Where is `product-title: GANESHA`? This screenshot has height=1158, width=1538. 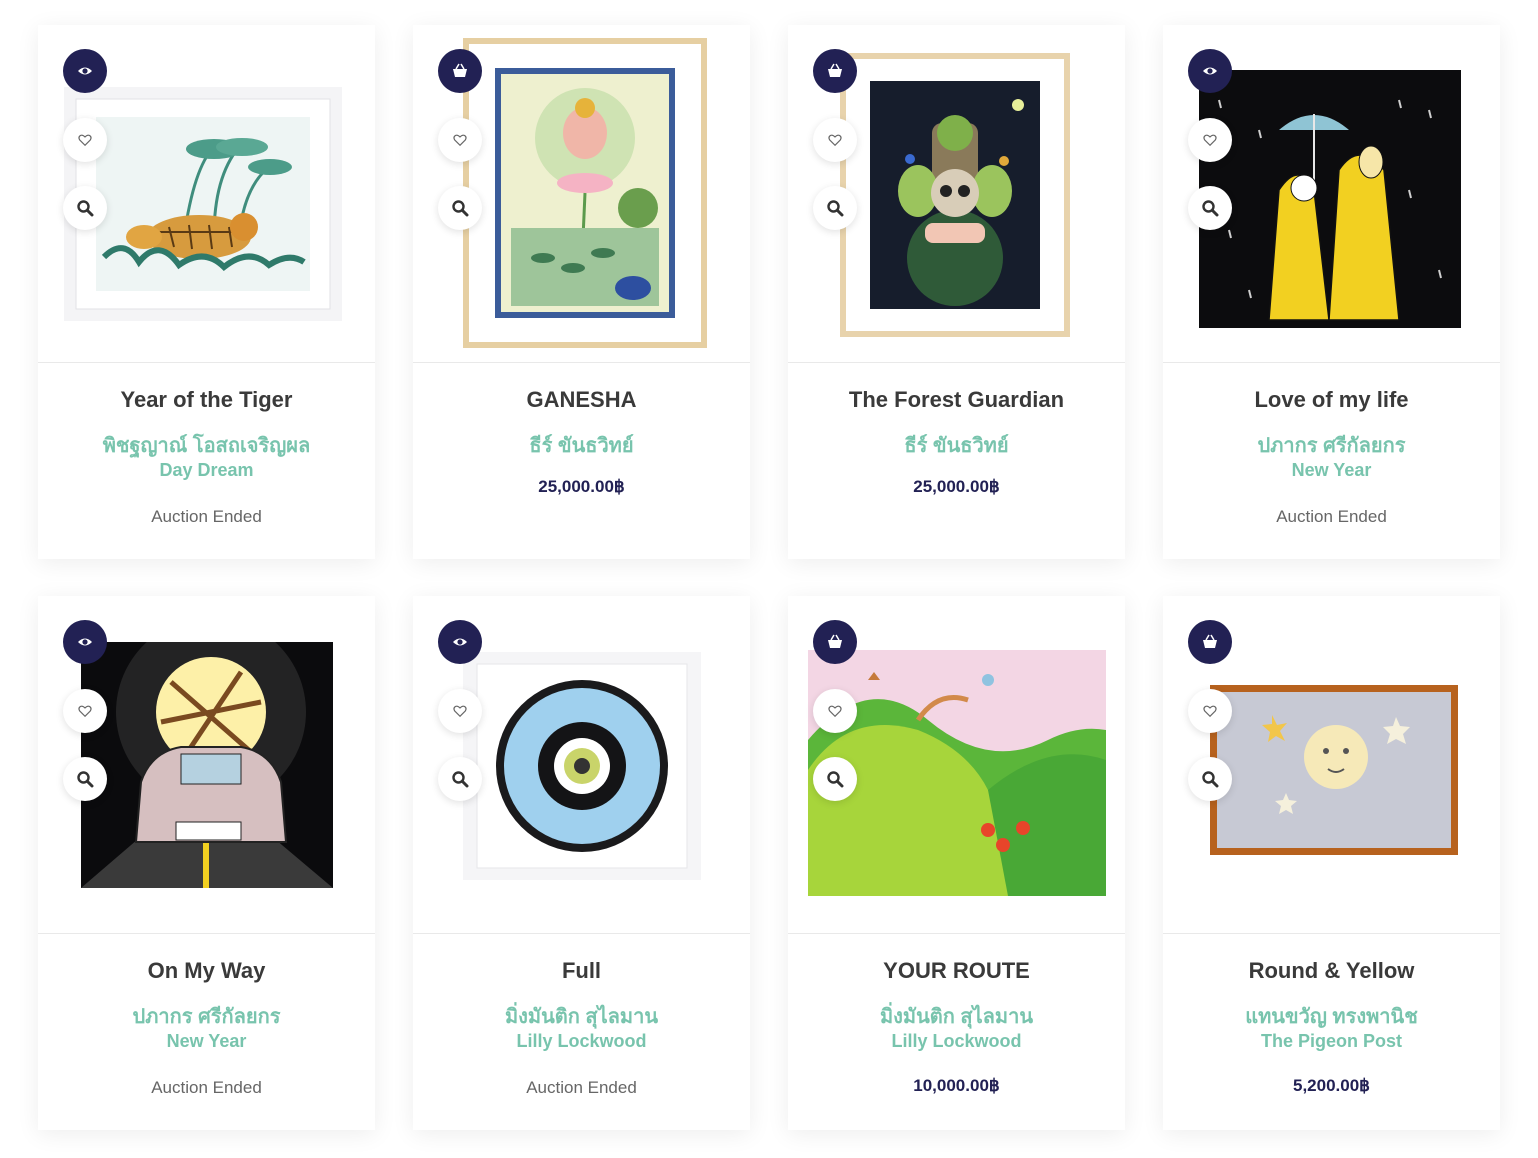
product-title: GANESHA is located at coordinates (581, 400).